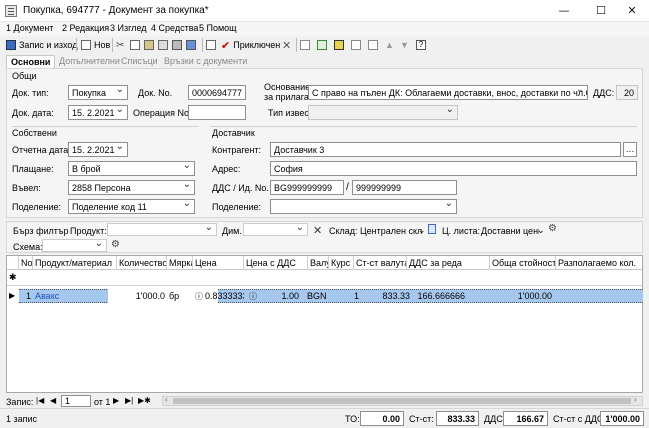 Image resolution: width=649 pixels, height=428 pixels. I want to click on col-header-value-currency: Ст-ст валута, so click(380, 263).